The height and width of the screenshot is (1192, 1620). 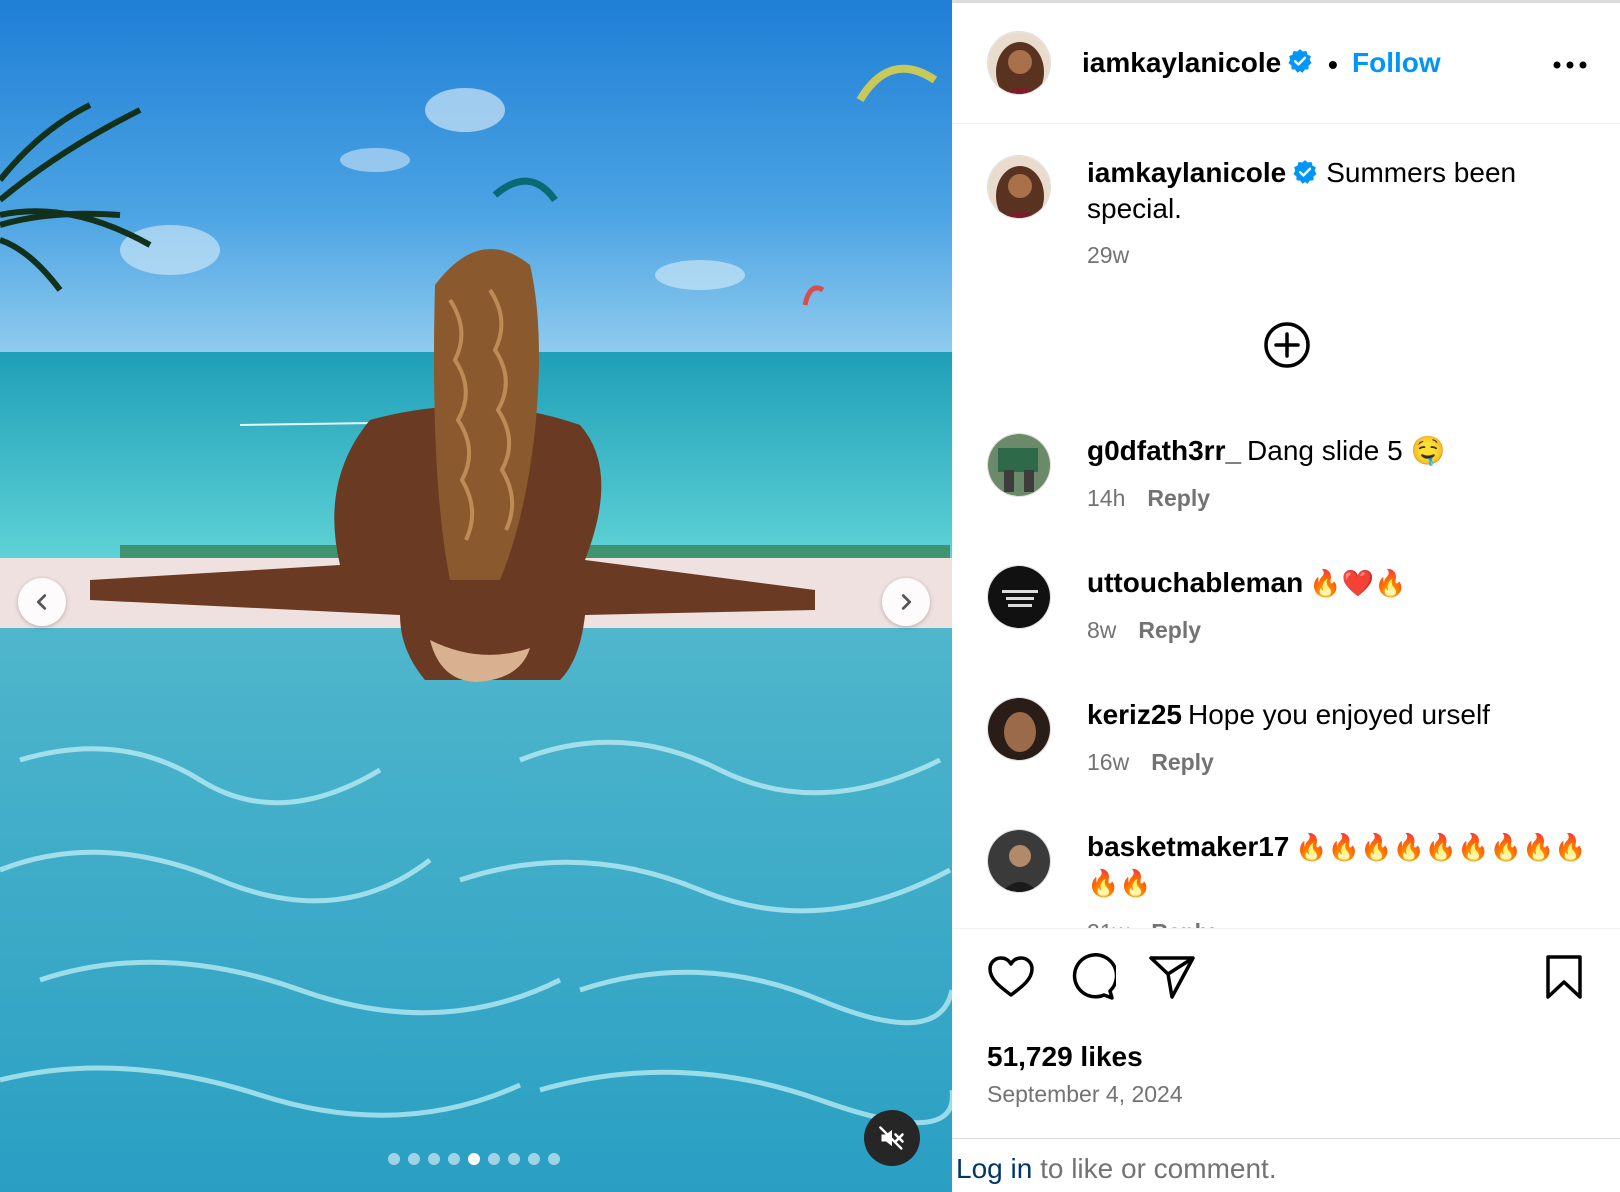 What do you see at coordinates (1150, 762) in the screenshot?
I see `comment-meta: 16w Reply` at bounding box center [1150, 762].